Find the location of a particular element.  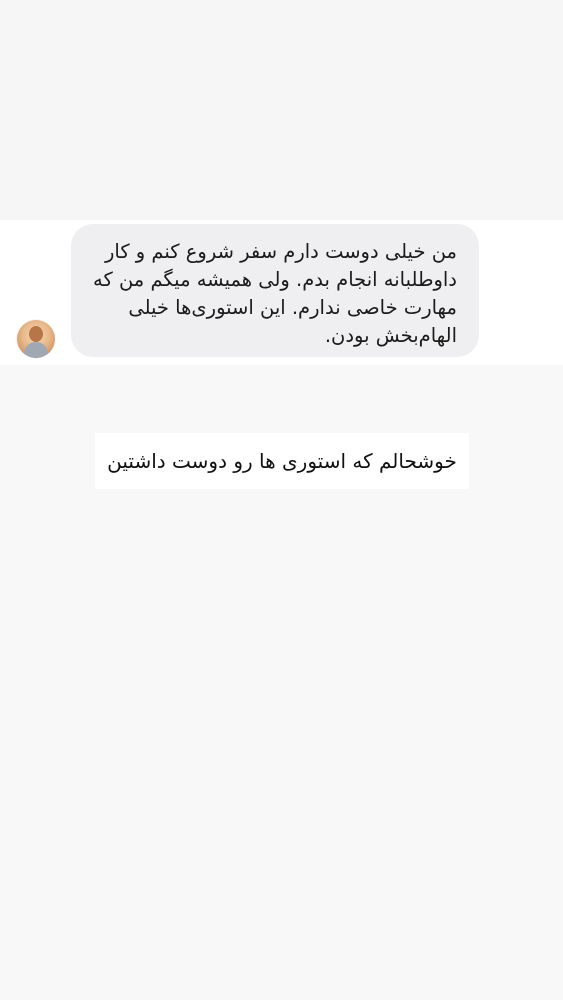

reply-caption-box: خوشحالم که استوری ها رو دوست داشتین is located at coordinates (282, 461).